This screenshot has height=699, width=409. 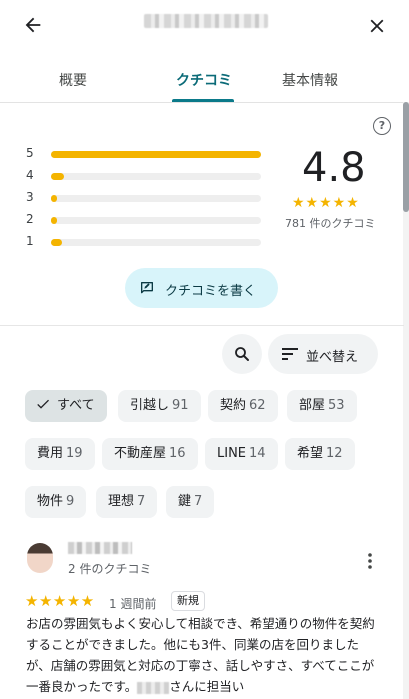 I want to click on chip-moving: 引越し 91, so click(x=159, y=406).